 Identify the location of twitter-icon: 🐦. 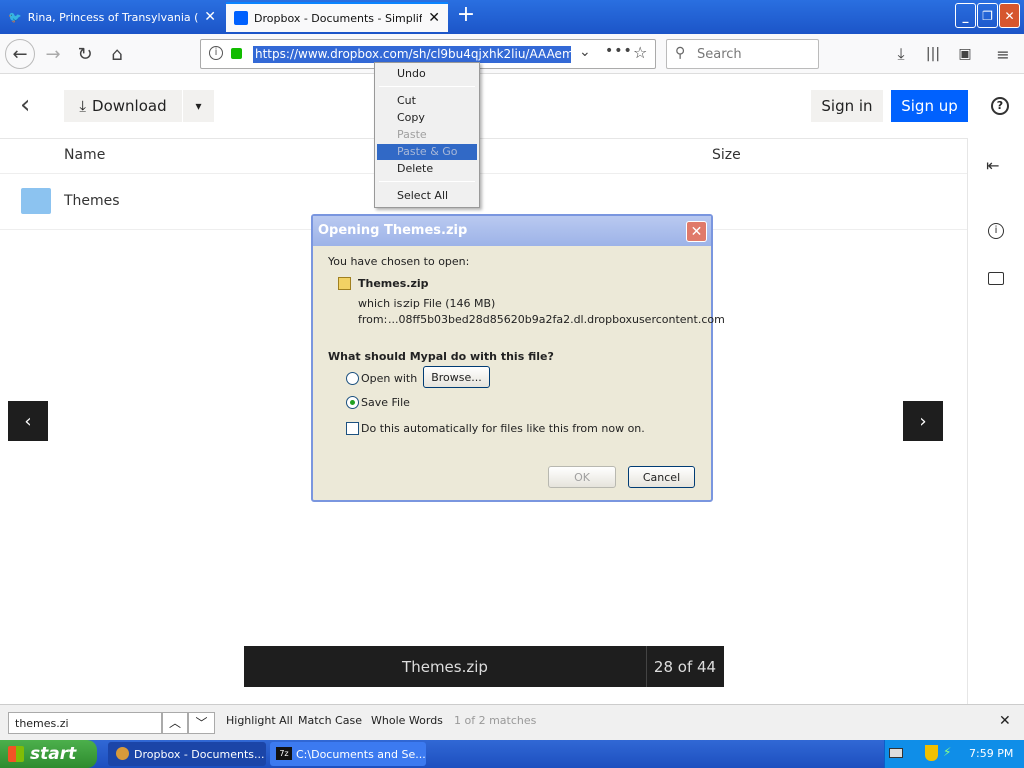
(15, 17).